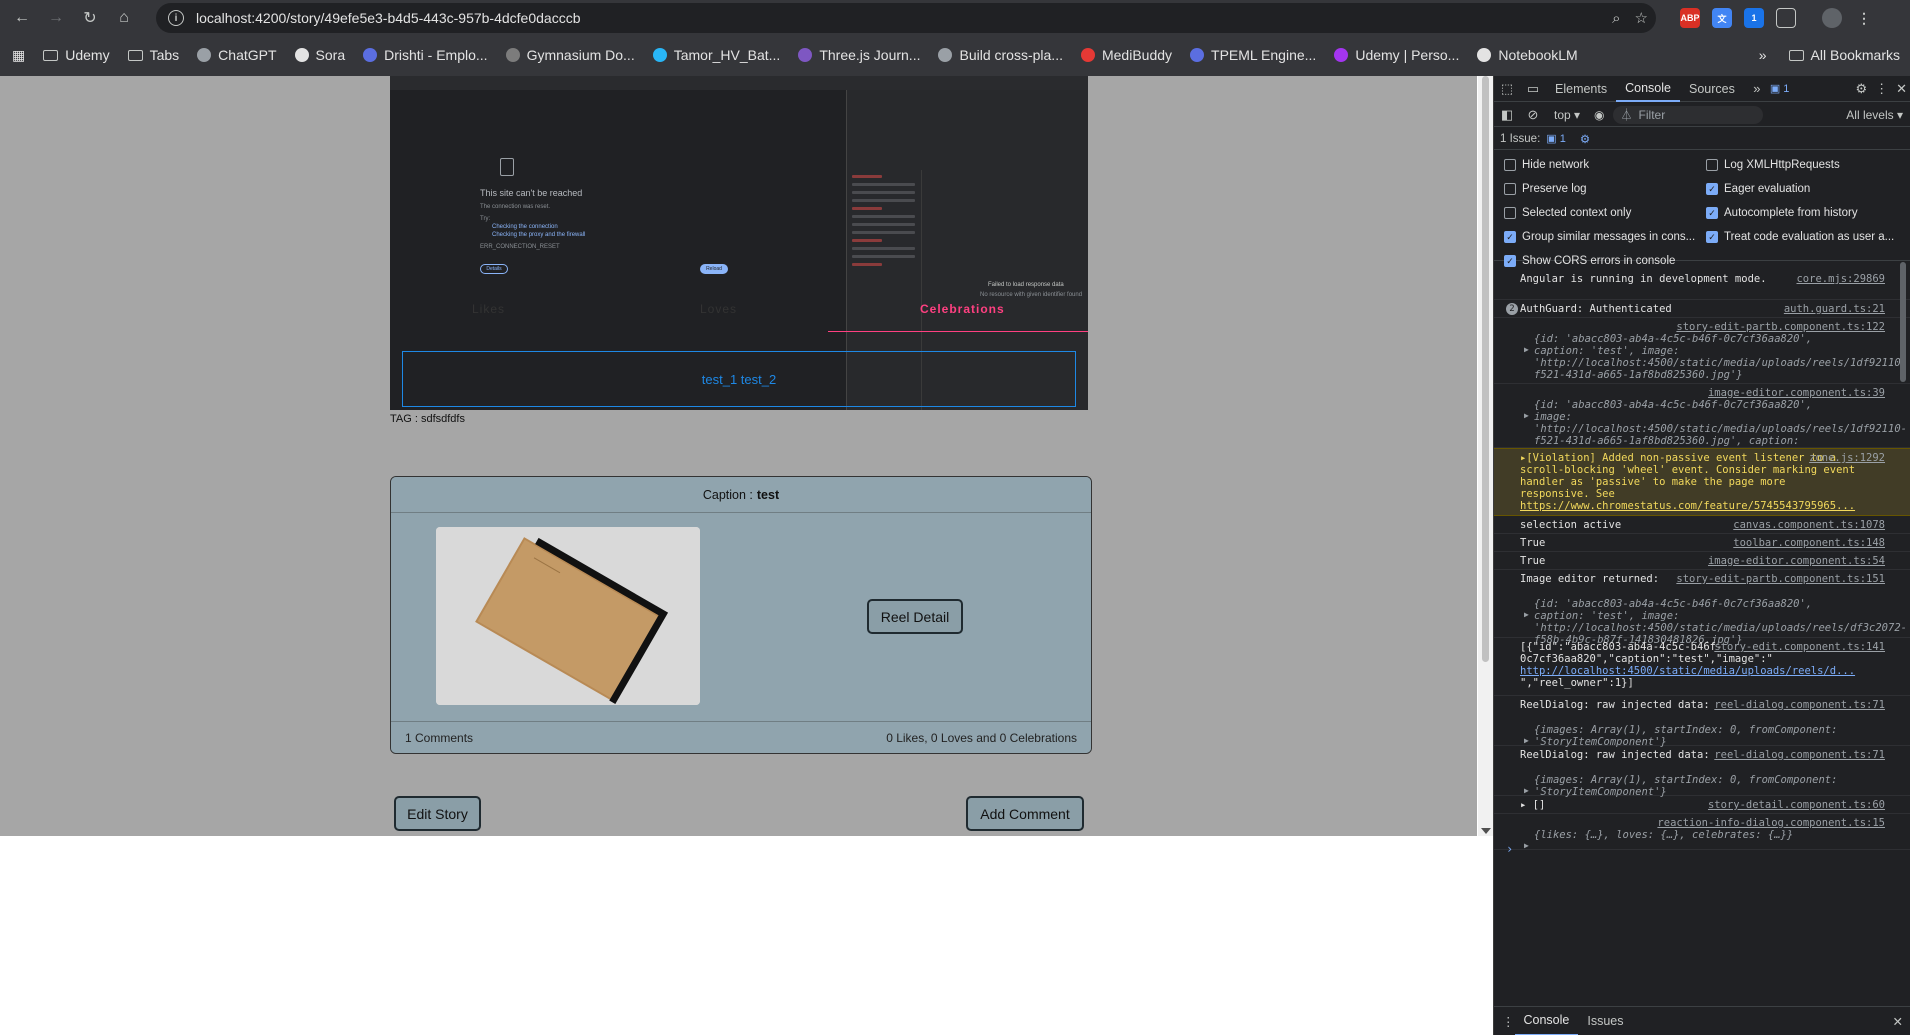  I want to click on source-link: image-editor.component.ts:54, so click(1796, 561).